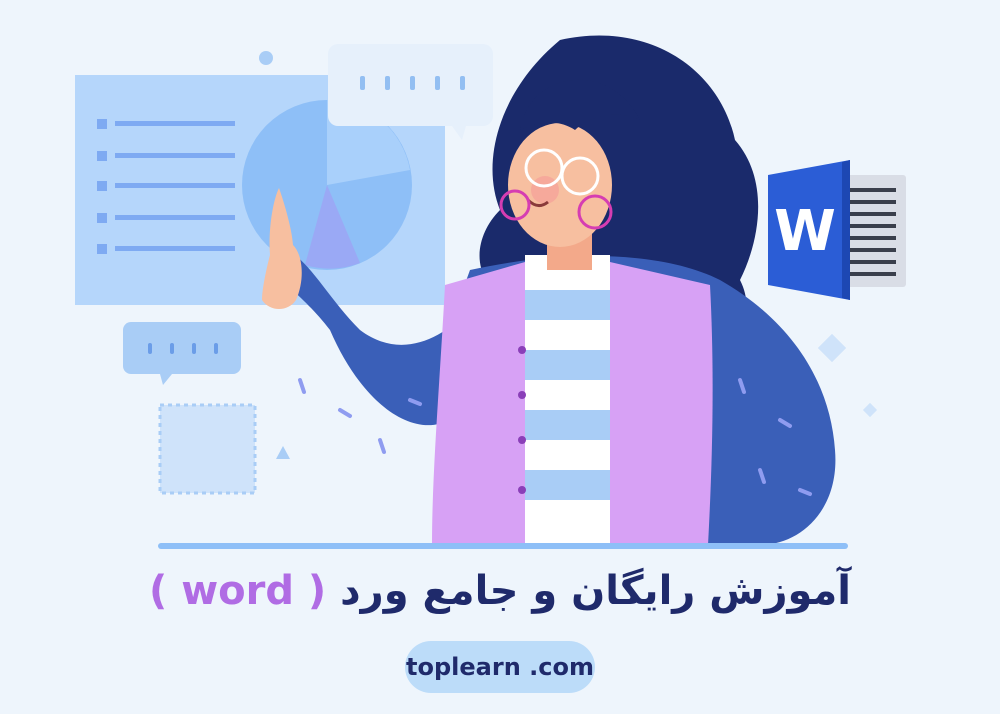 Image resolution: width=1000 pixels, height=714 pixels. Describe the element at coordinates (596, 591) in the screenshot. I see `course-title-main: آموزش رایگان و جامع ورد` at that location.